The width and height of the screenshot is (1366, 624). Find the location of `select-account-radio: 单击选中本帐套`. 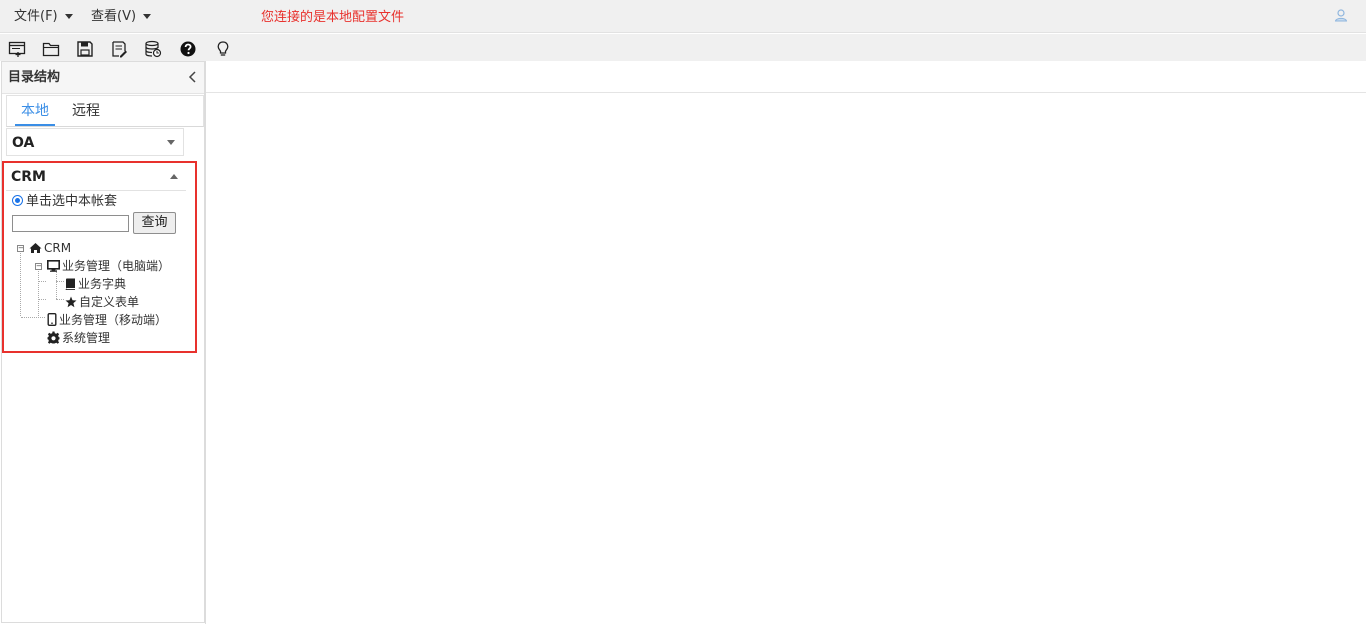

select-account-radio: 单击选中本帐套 is located at coordinates (64, 202).